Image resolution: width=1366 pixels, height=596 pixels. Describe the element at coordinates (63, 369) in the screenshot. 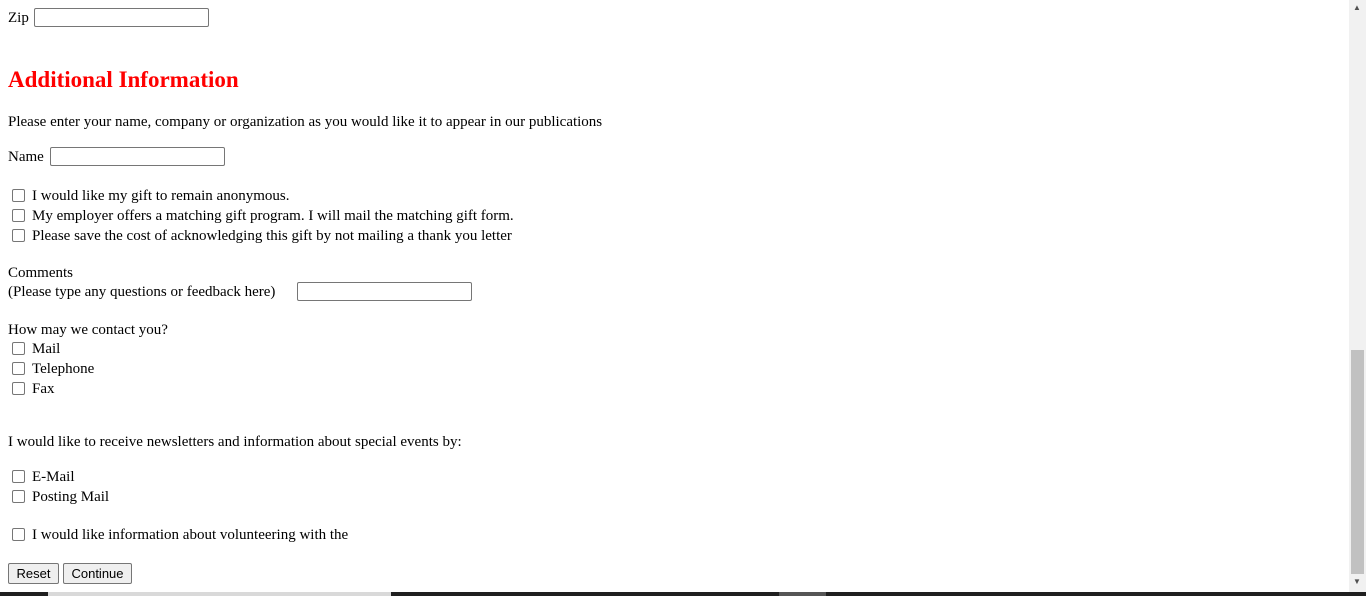

I see `contact-telephone-label: Telephone` at that location.